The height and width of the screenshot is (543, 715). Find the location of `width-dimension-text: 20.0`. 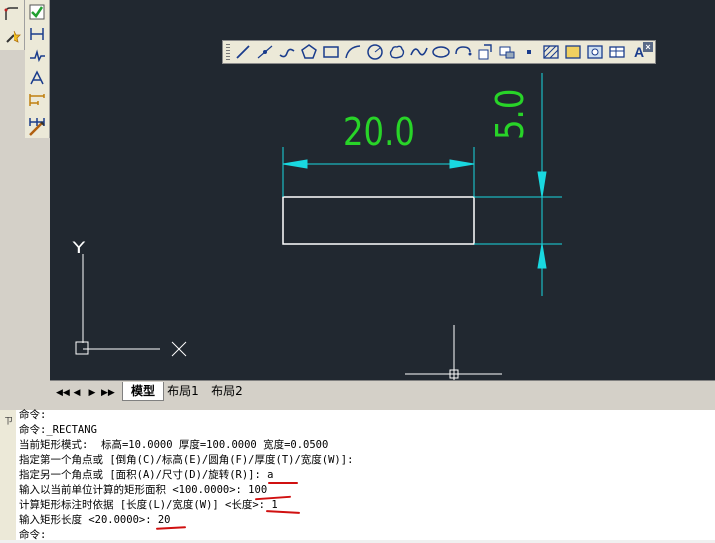

width-dimension-text: 20.0 is located at coordinates (379, 132).